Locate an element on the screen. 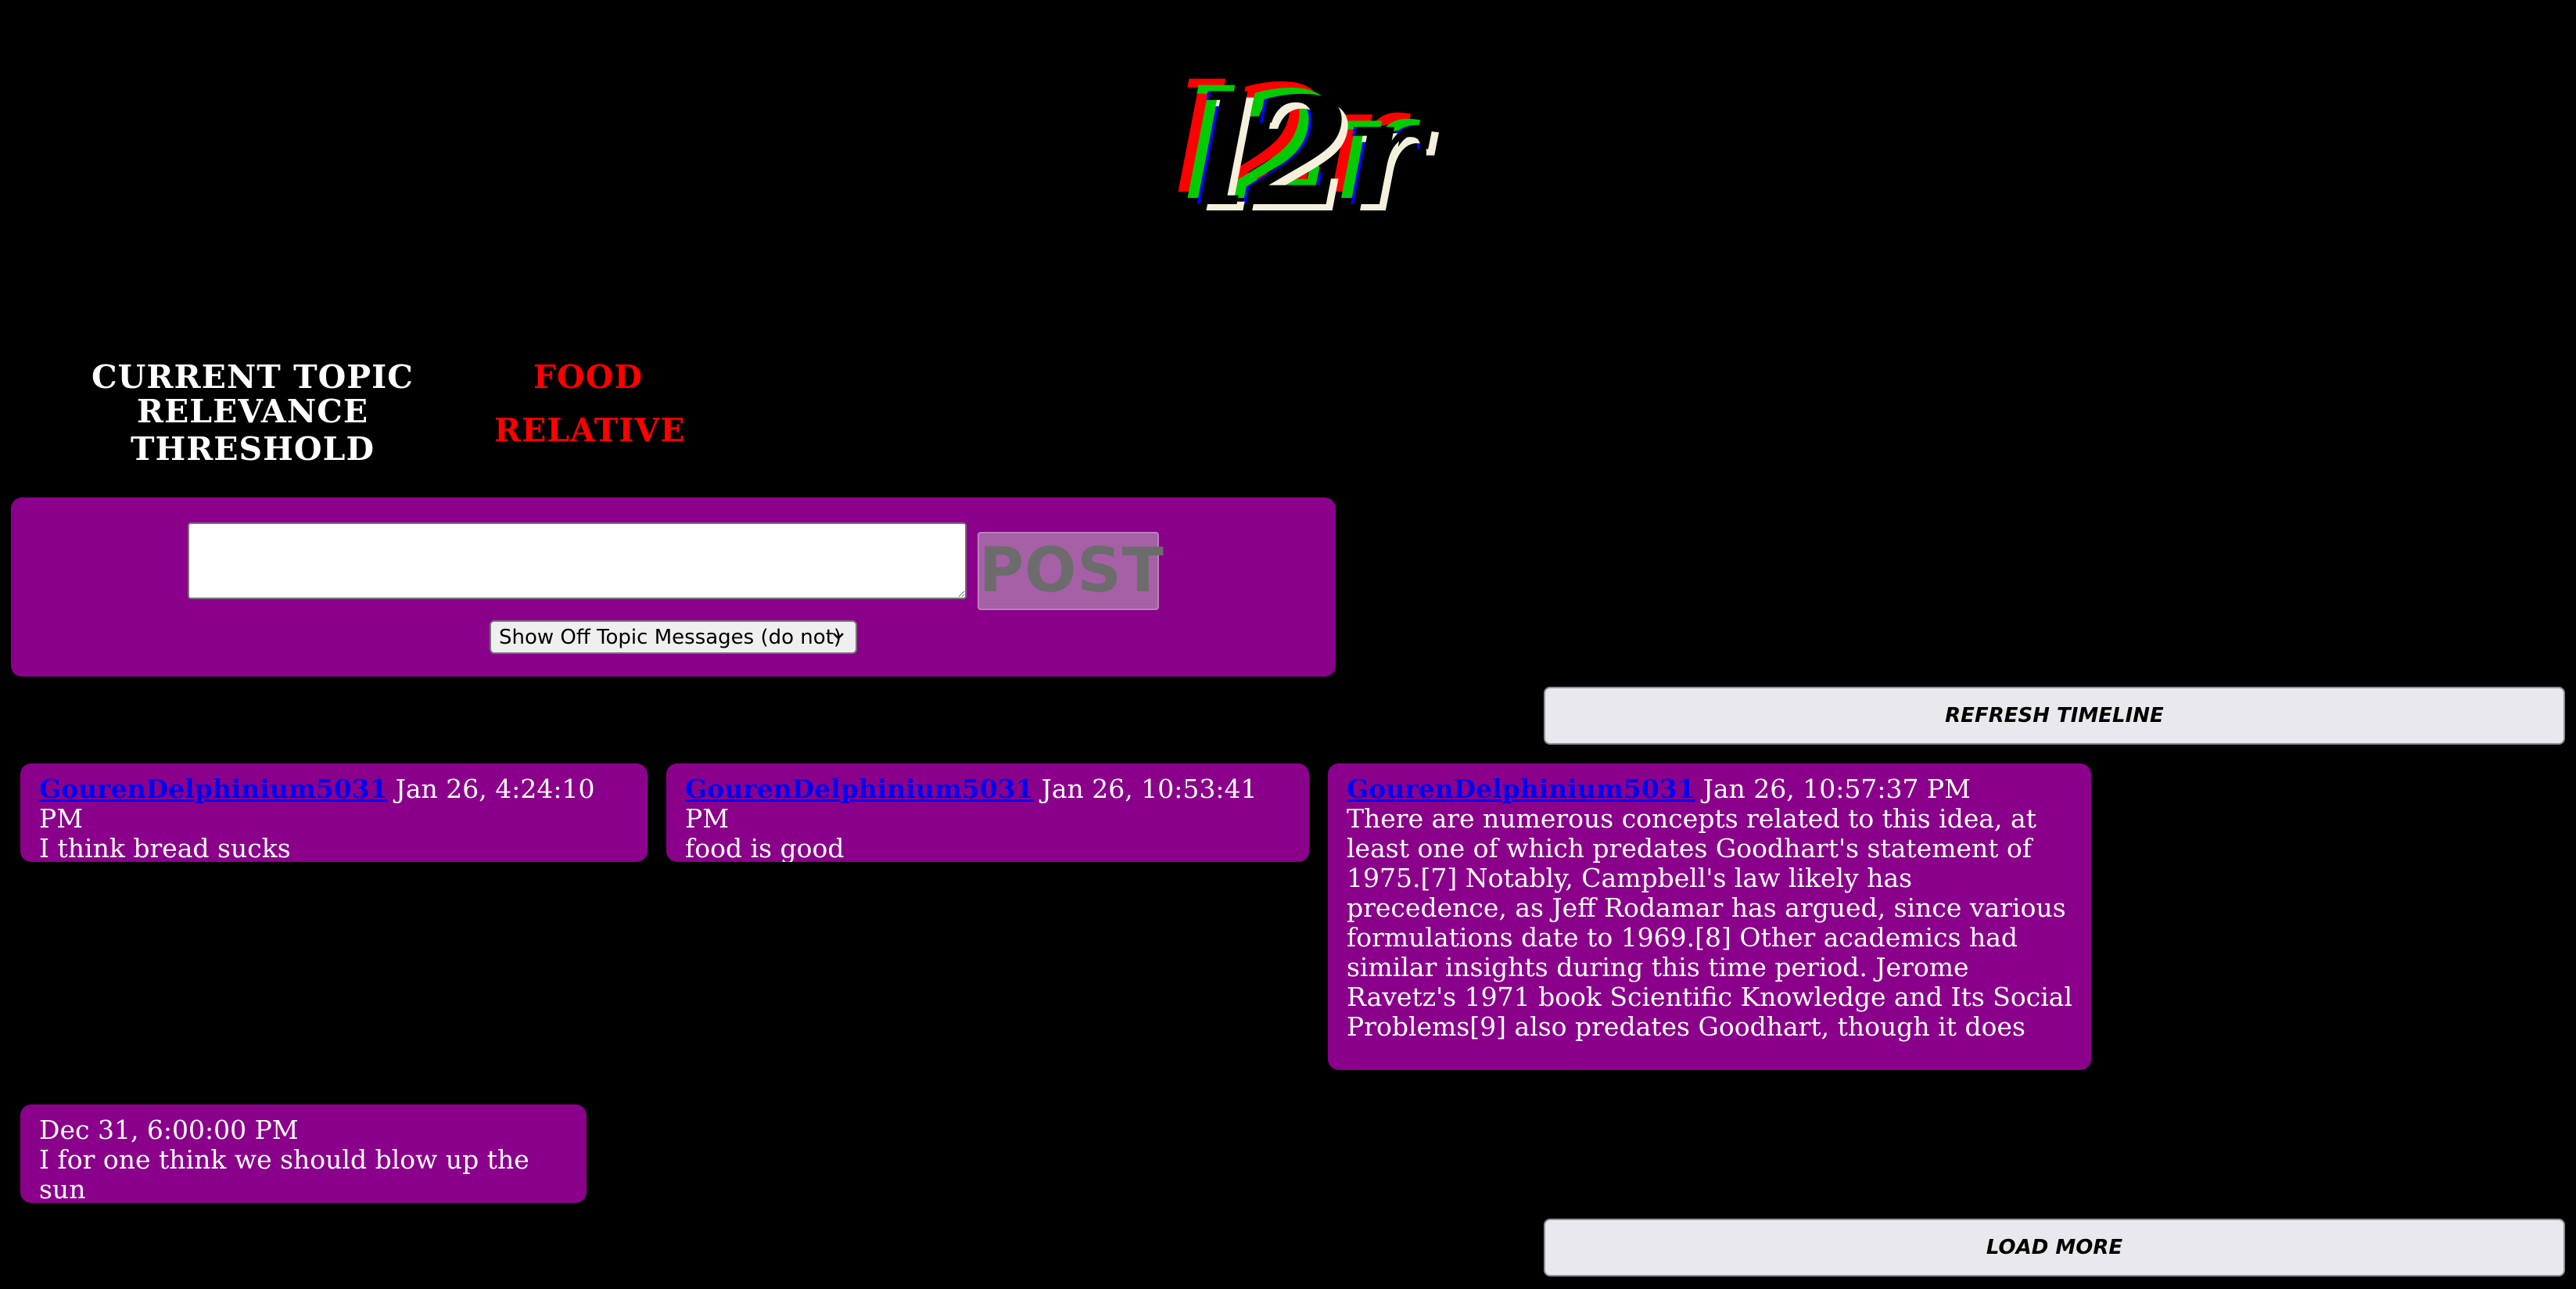 This screenshot has height=1289, width=2576. offtopic-filter-value: Show Off Topic Messages (do not) is located at coordinates (670, 637).